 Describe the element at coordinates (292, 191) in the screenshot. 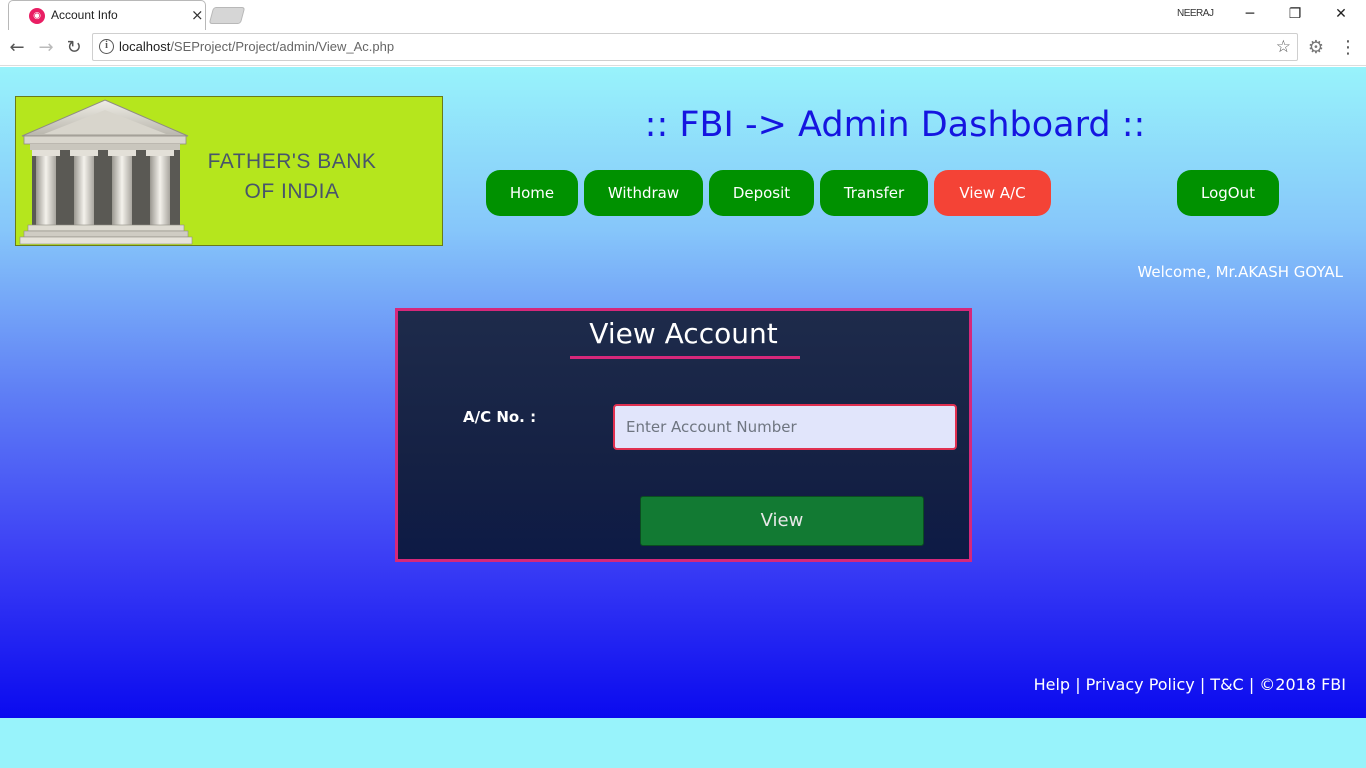

I see `bank-logo-line2: OF INDIA` at that location.